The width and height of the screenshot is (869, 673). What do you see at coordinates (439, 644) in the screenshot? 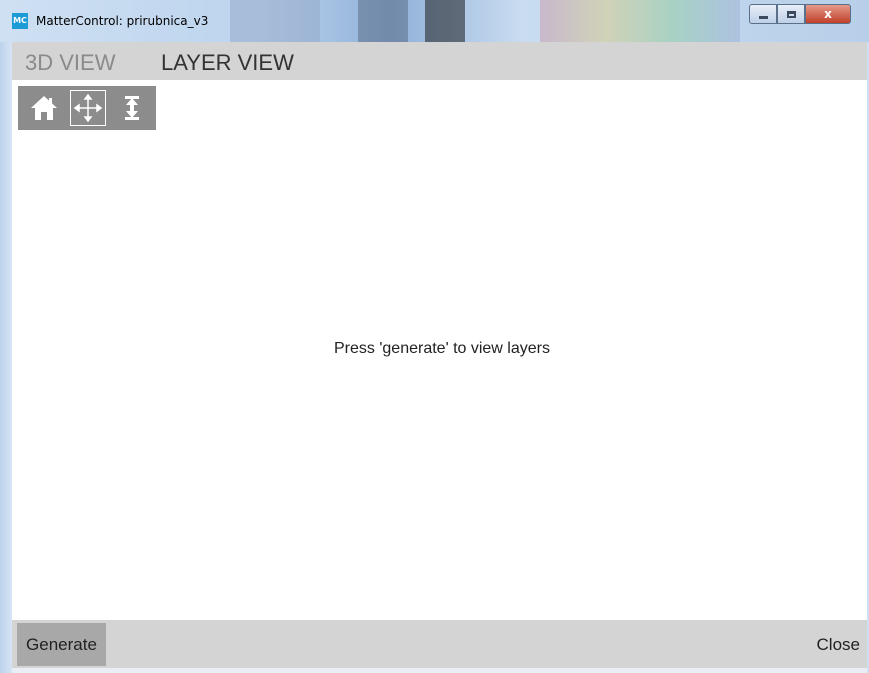
I see `bottom-action-bar: Generate Close` at bounding box center [439, 644].